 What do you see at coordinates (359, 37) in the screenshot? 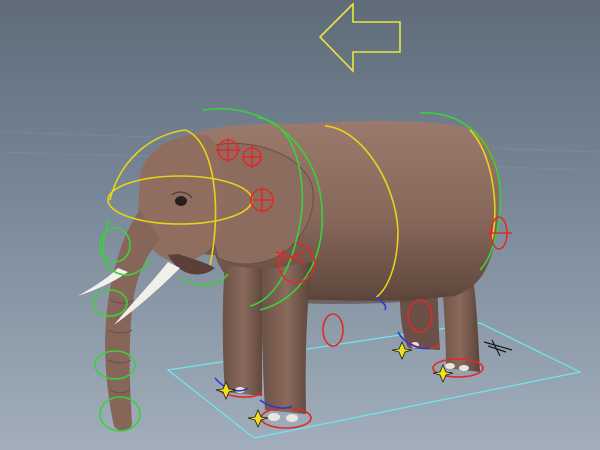
I see `direction-arrow-control` at bounding box center [359, 37].